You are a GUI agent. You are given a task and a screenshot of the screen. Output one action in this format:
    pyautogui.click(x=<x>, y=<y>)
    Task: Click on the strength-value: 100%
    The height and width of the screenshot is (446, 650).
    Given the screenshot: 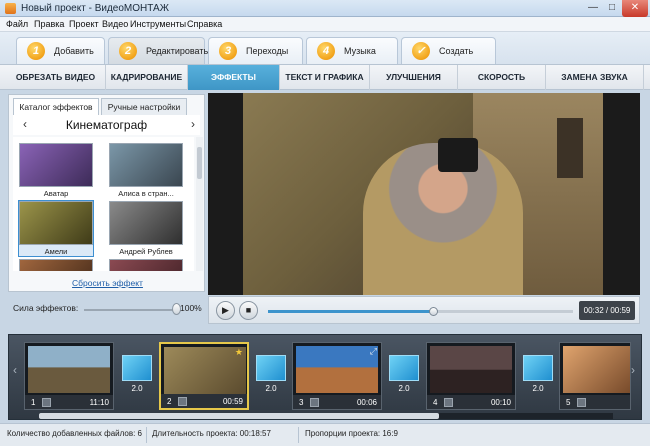 What is the action you would take?
    pyautogui.click(x=191, y=308)
    